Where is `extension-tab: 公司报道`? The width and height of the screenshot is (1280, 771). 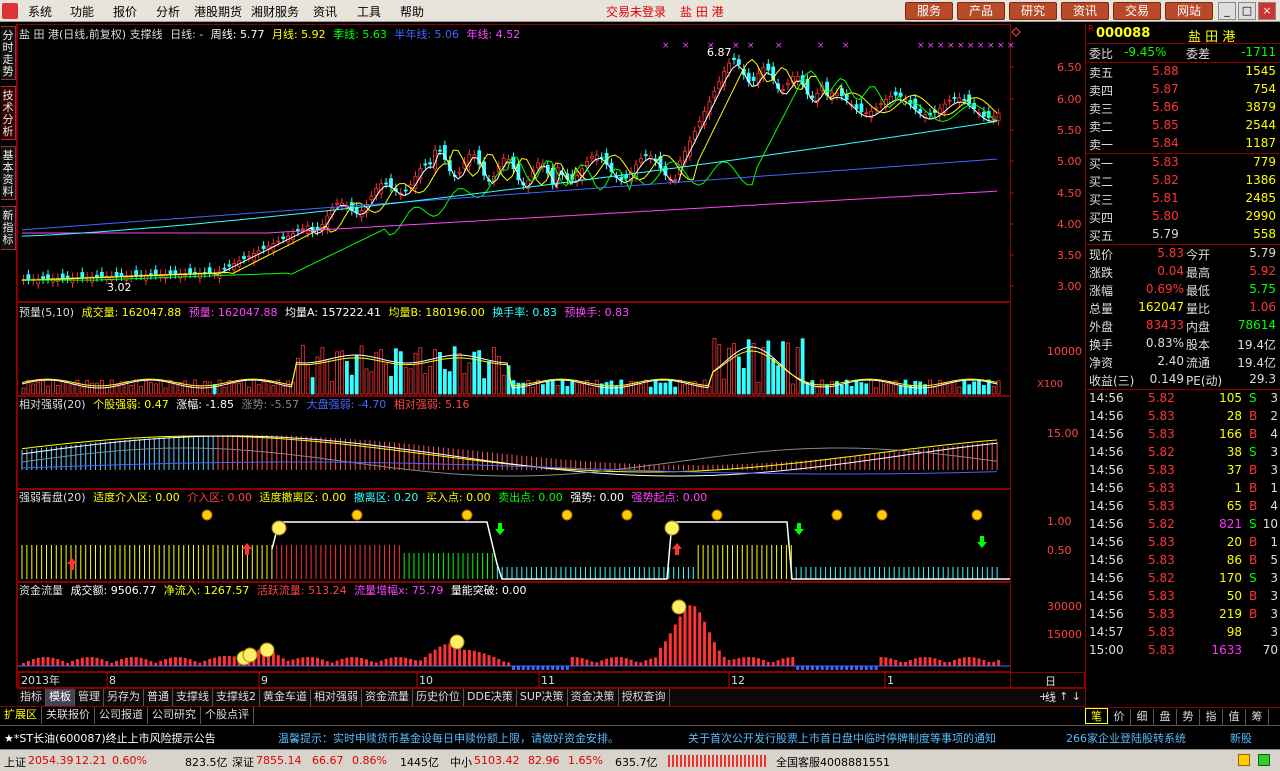 extension-tab: 公司报道 is located at coordinates (121, 715).